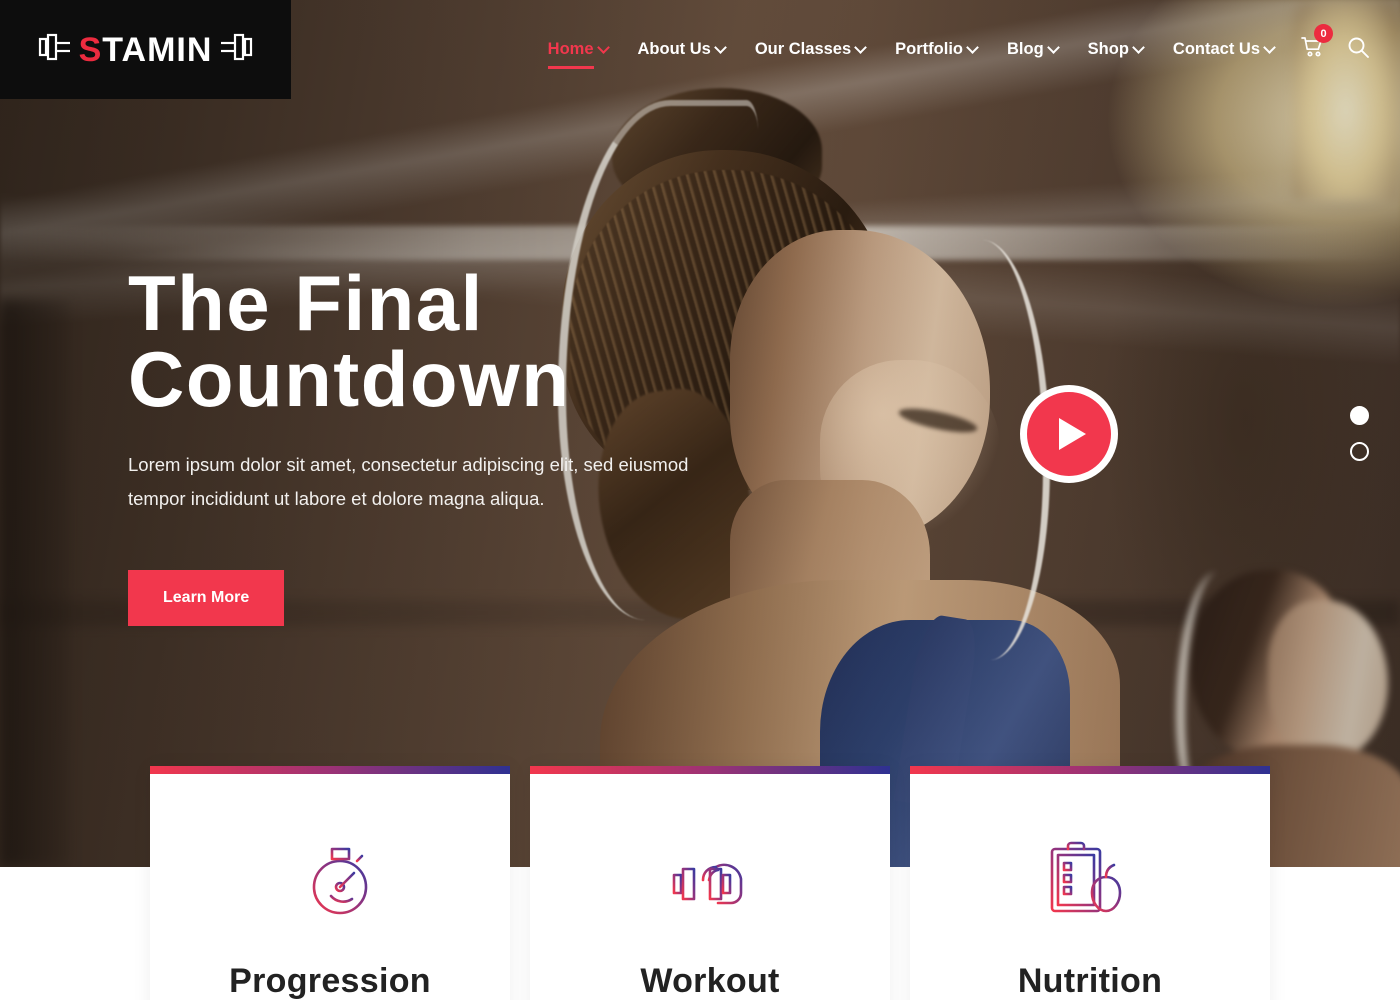  I want to click on nav-item-blog: Blog, so click(1032, 49).